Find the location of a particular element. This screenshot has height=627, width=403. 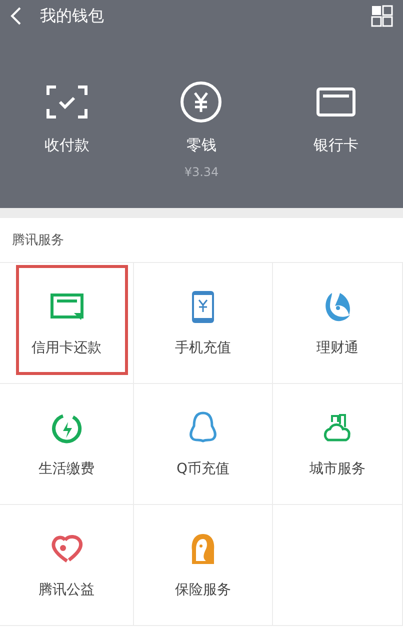

back-icon is located at coordinates (16, 16).